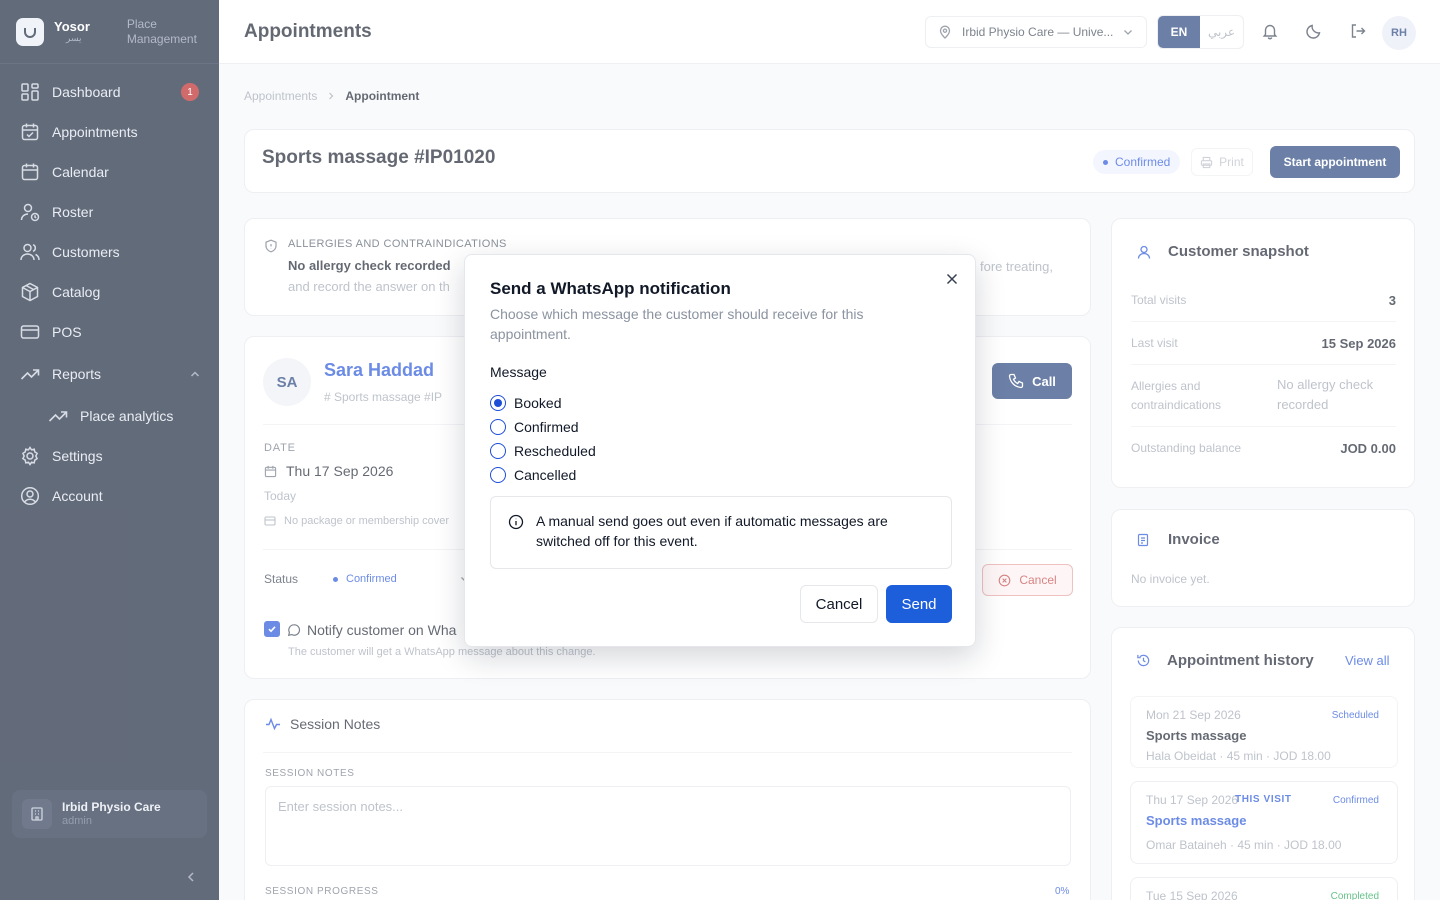  What do you see at coordinates (498, 403) in the screenshot?
I see `radio-selected` at bounding box center [498, 403].